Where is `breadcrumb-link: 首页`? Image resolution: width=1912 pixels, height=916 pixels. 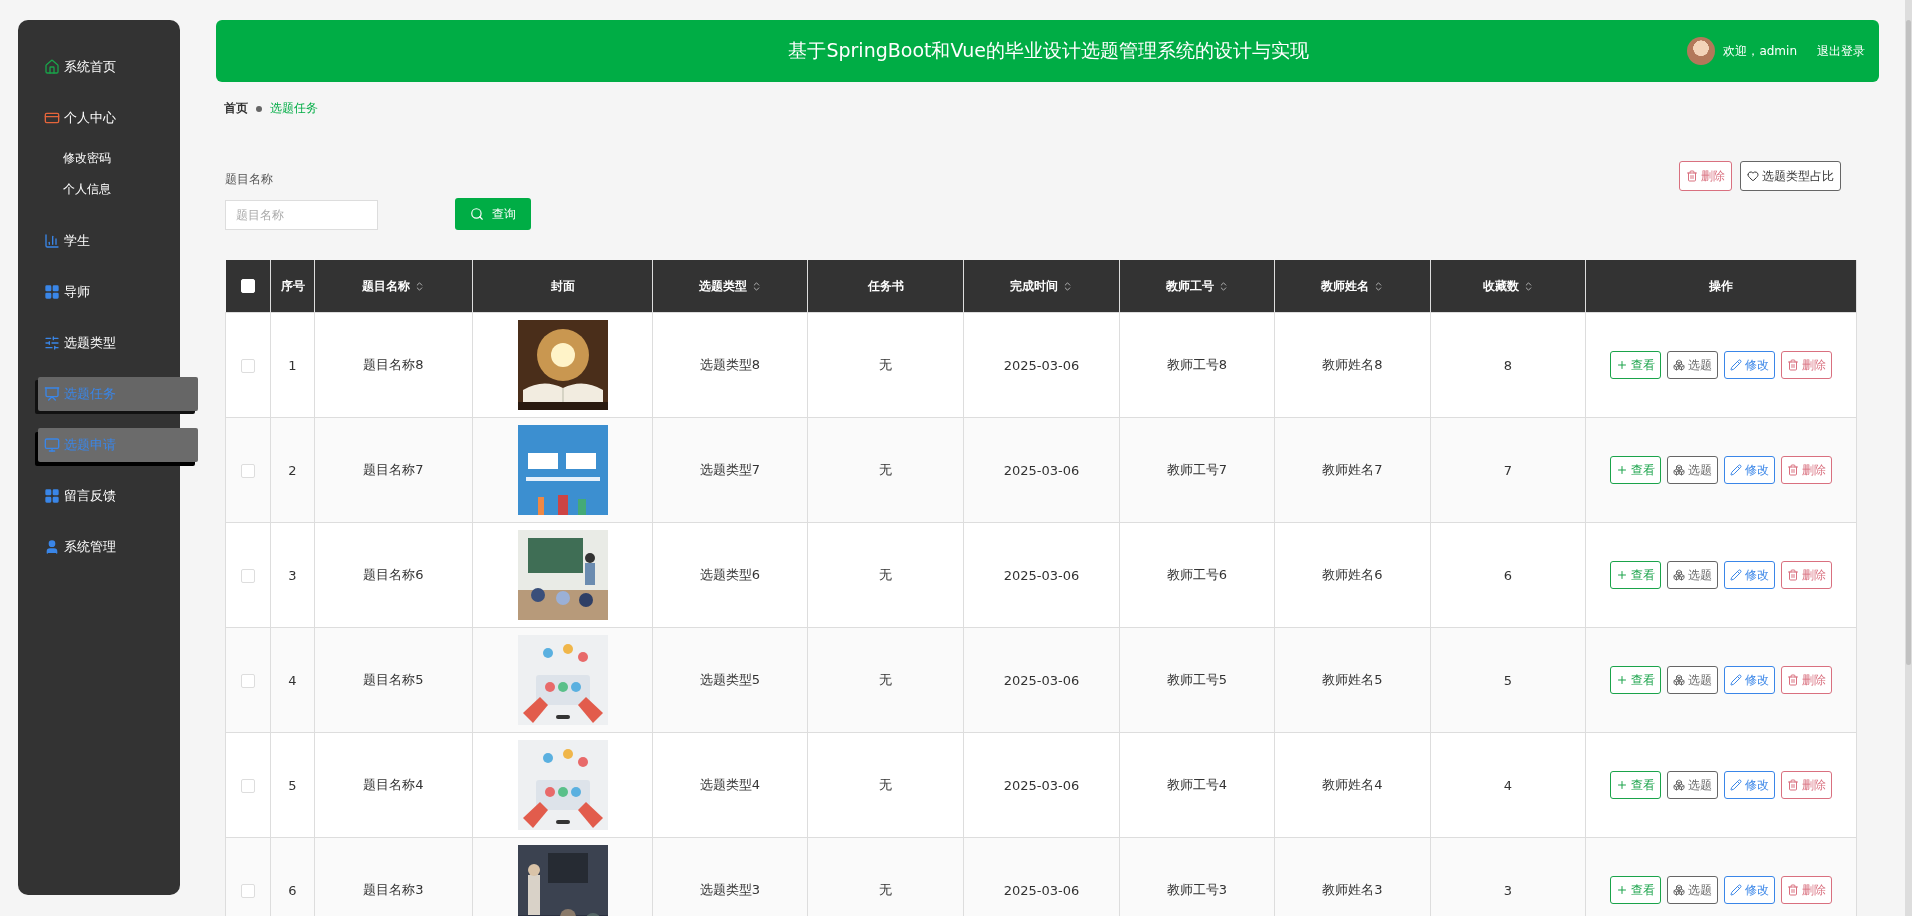 breadcrumb-link: 首页 is located at coordinates (236, 108).